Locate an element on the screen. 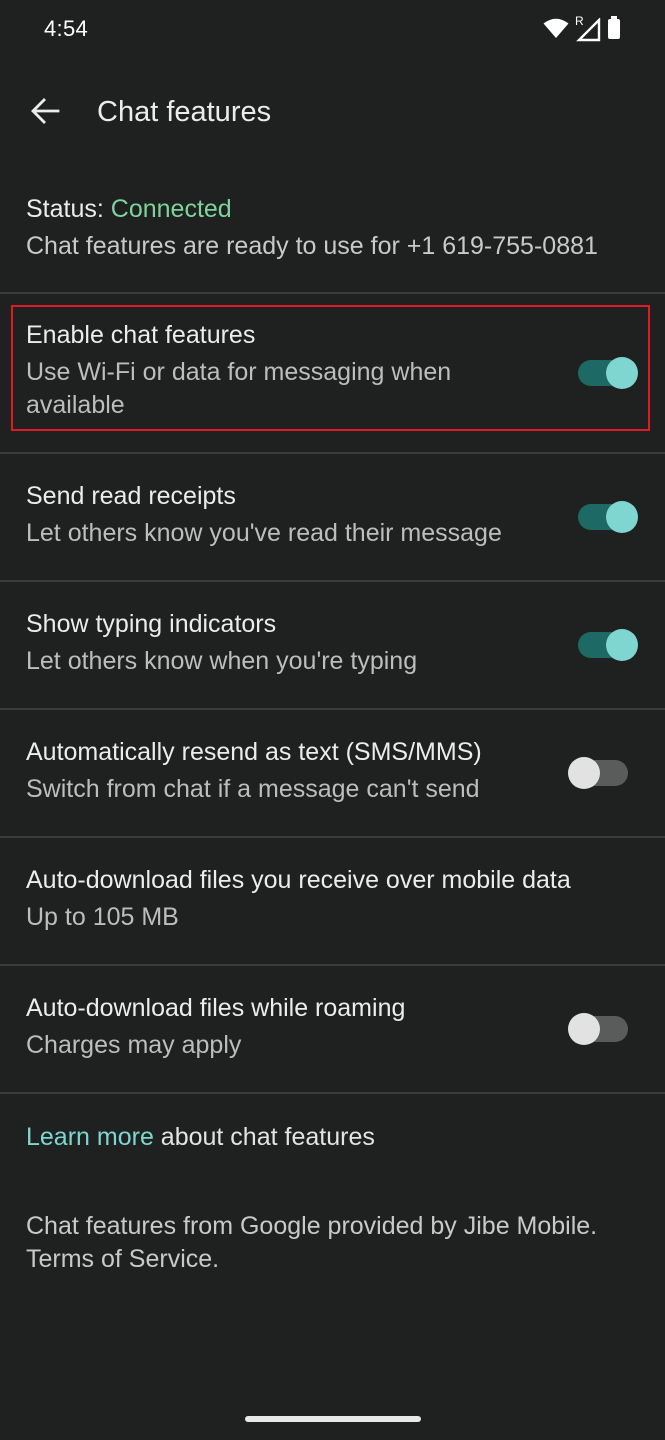 This screenshot has width=665, height=1440. auto-download-roaming-toggle is located at coordinates (598, 1029).